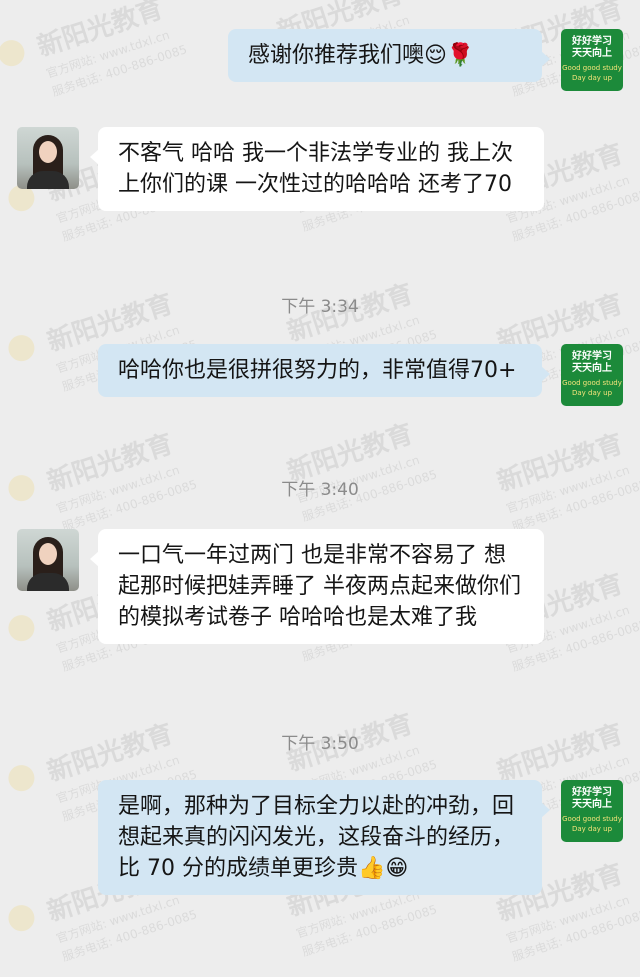 The height and width of the screenshot is (977, 640). I want to click on message-bubble-self: 感谢你推荐我们噢😌🌹, so click(389, 55).